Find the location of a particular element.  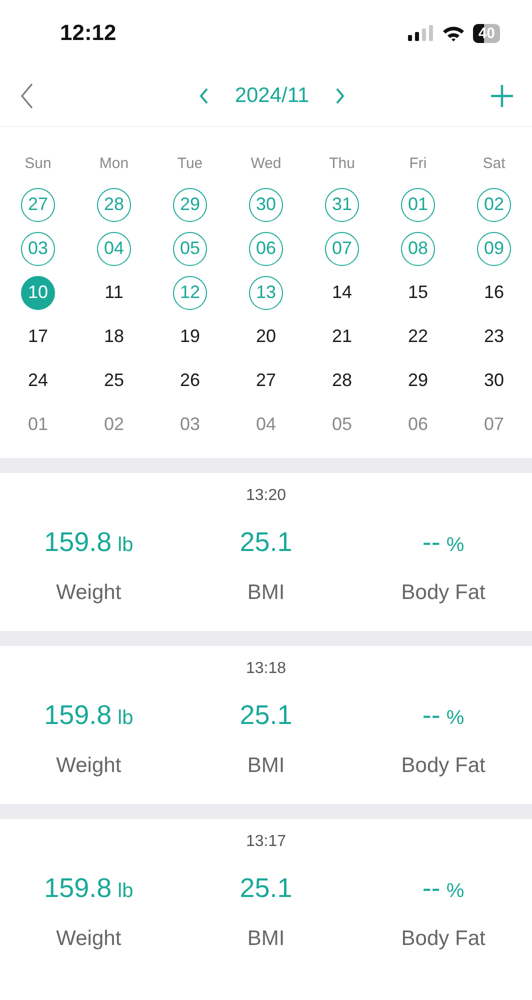

wifi-icon is located at coordinates (454, 33).